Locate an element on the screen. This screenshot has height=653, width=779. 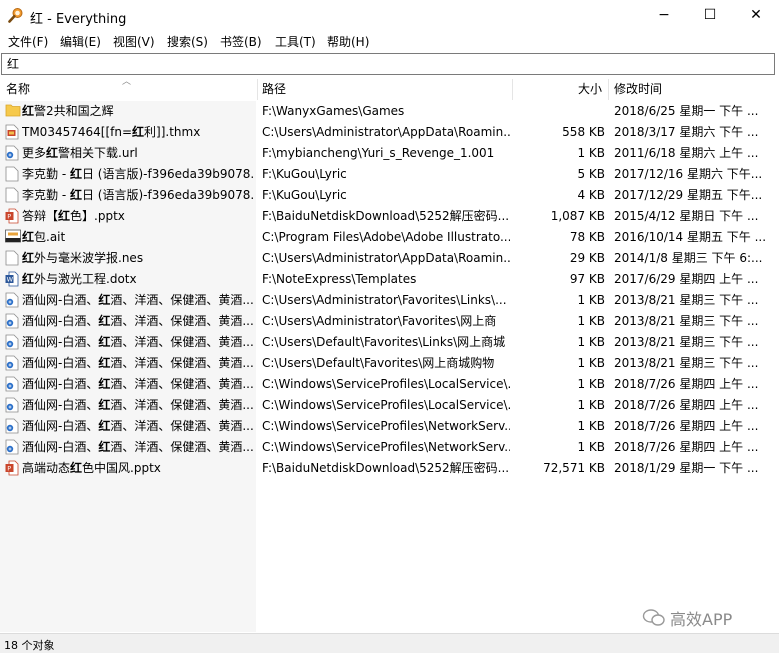
result-name: 红外与激光工程.dotx is located at coordinates (138, 279).